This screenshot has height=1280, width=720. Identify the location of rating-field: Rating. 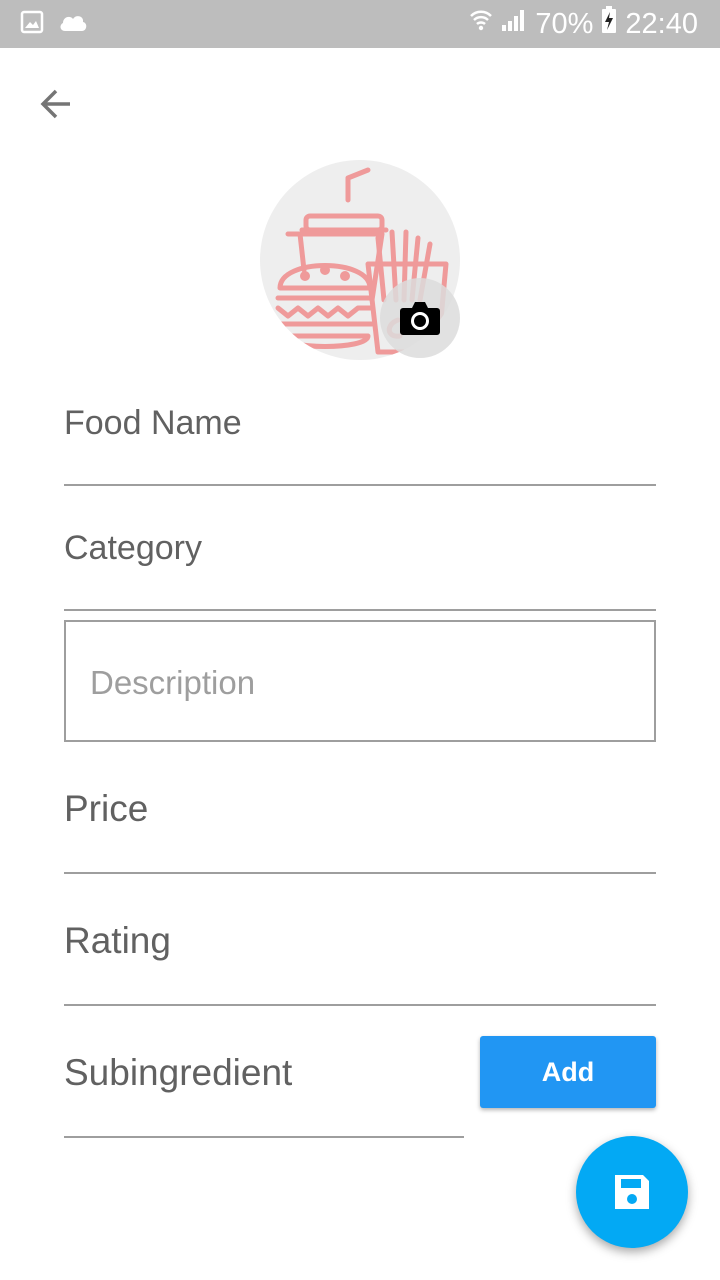
(360, 963).